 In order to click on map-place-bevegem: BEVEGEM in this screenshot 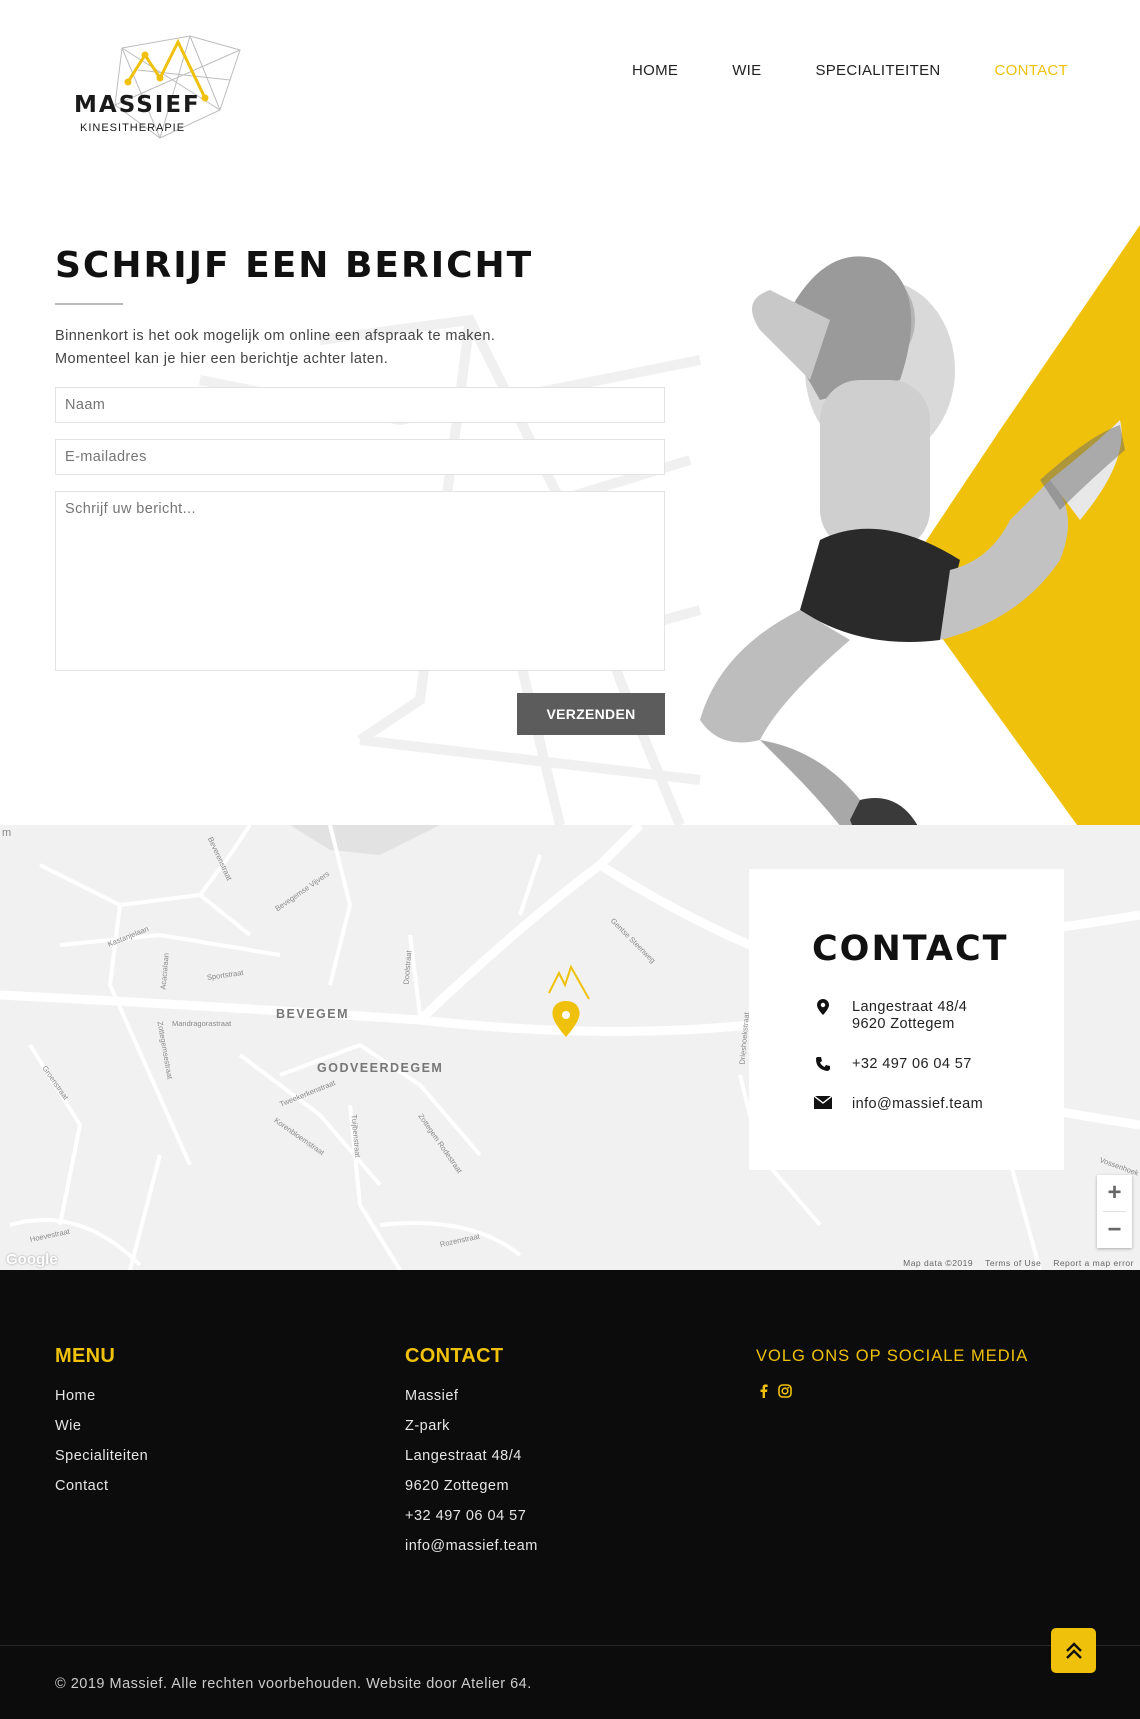, I will do `click(313, 1014)`.